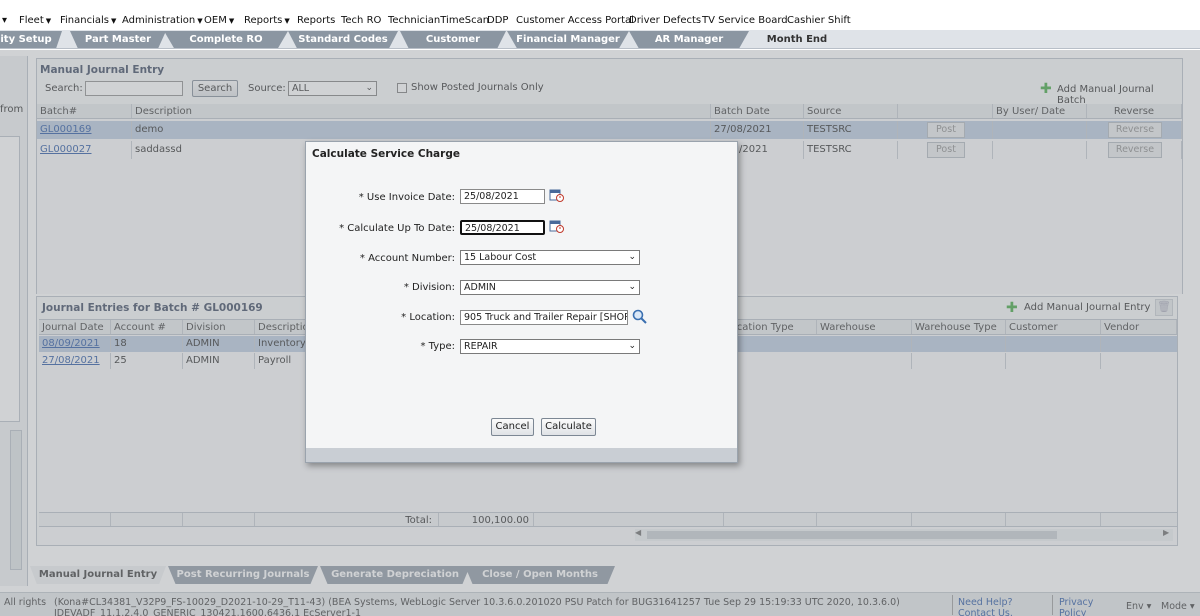  What do you see at coordinates (88, 20) in the screenshot?
I see `menu-financials: Financials ▼` at bounding box center [88, 20].